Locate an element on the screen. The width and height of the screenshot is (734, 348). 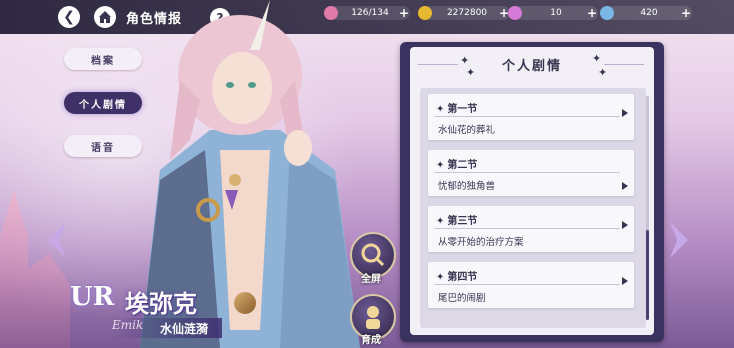
next-character-arrow-icon is located at coordinates (679, 240).